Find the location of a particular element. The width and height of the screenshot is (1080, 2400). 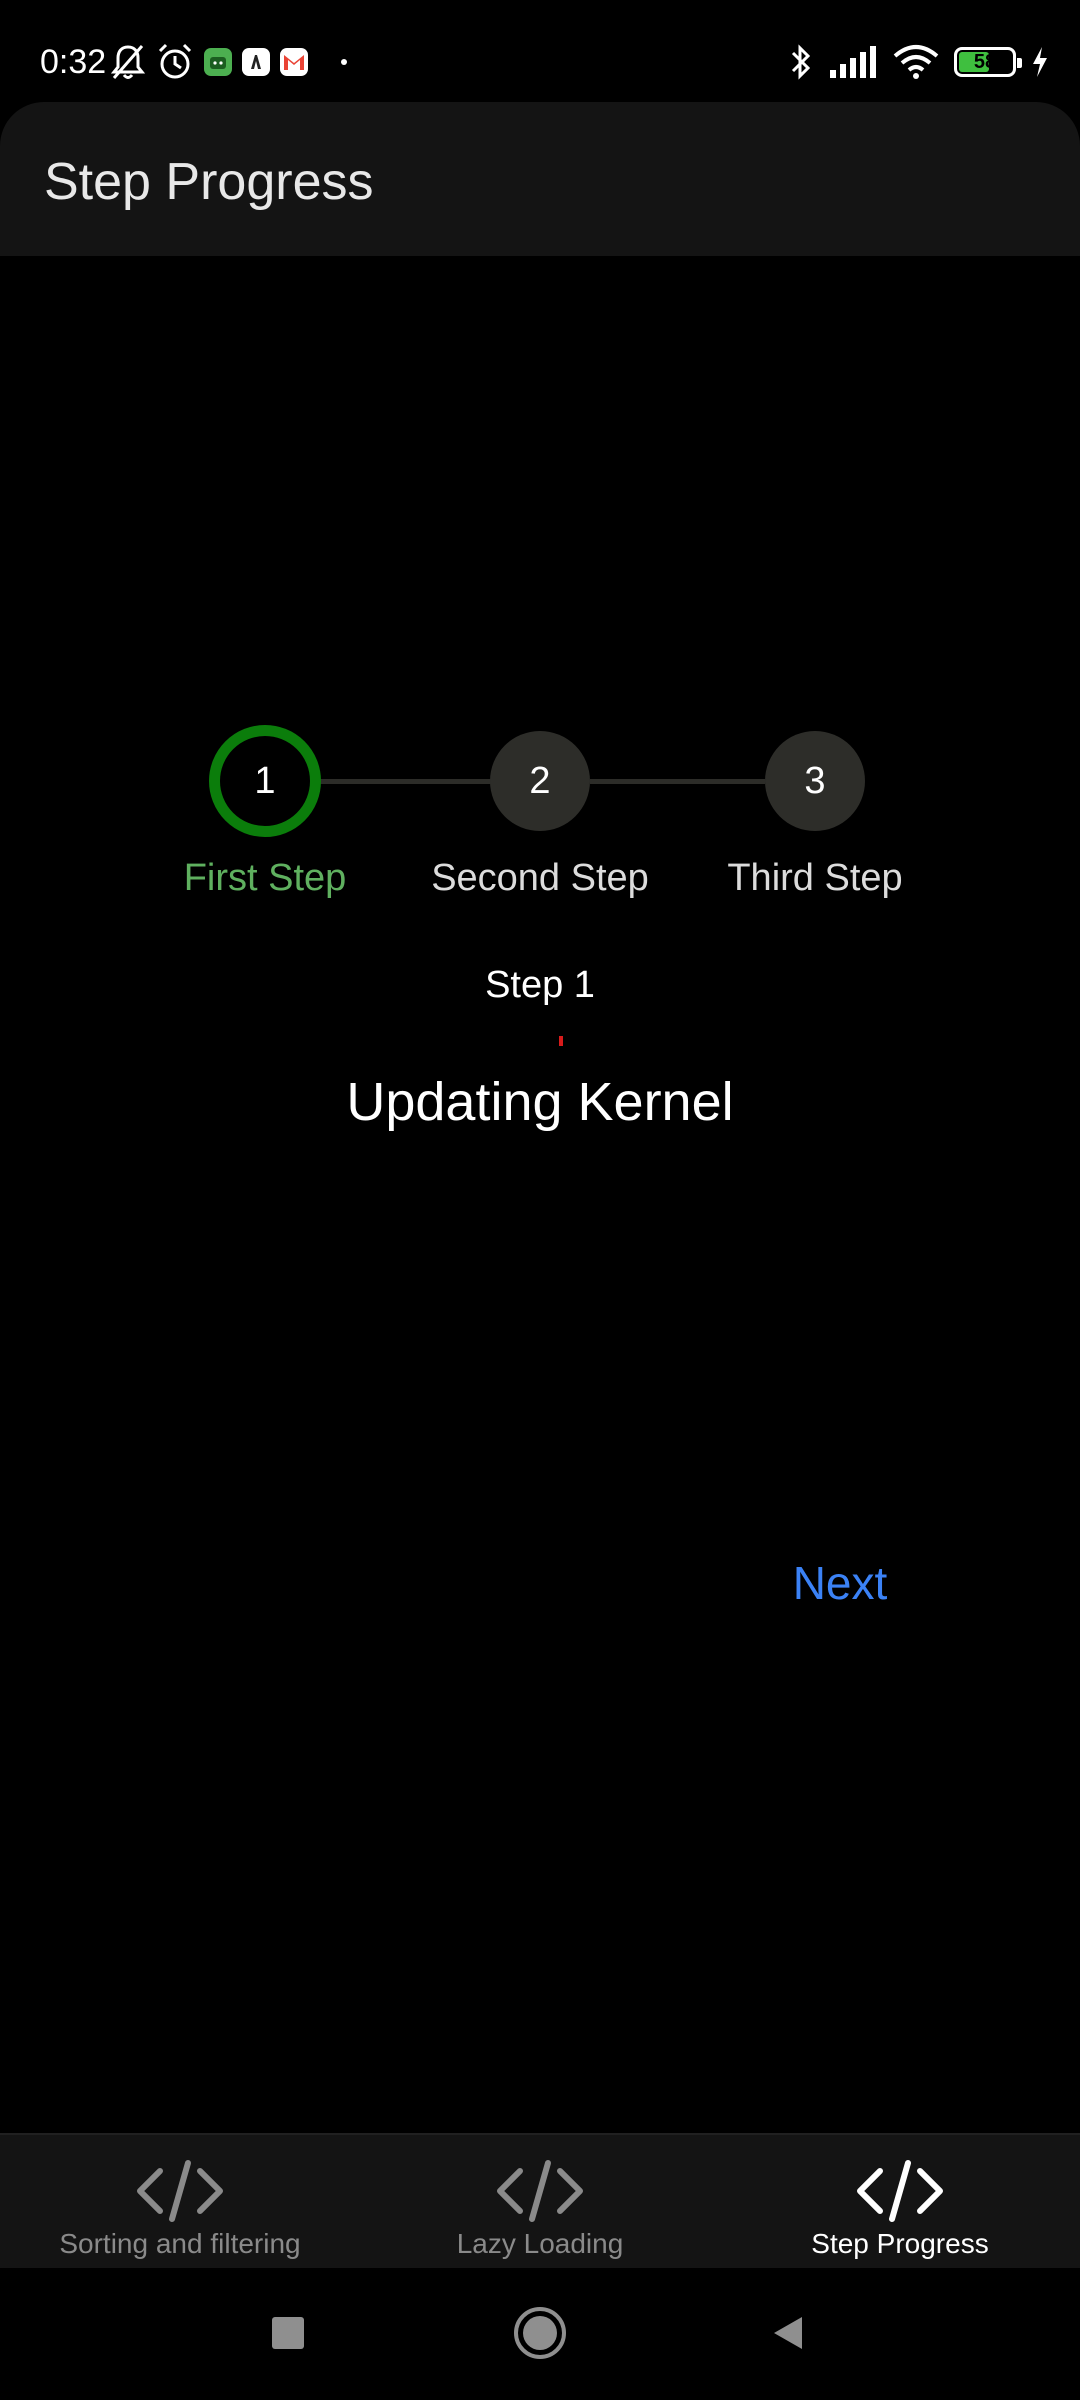

system-navigation-bar is located at coordinates (540, 2334).